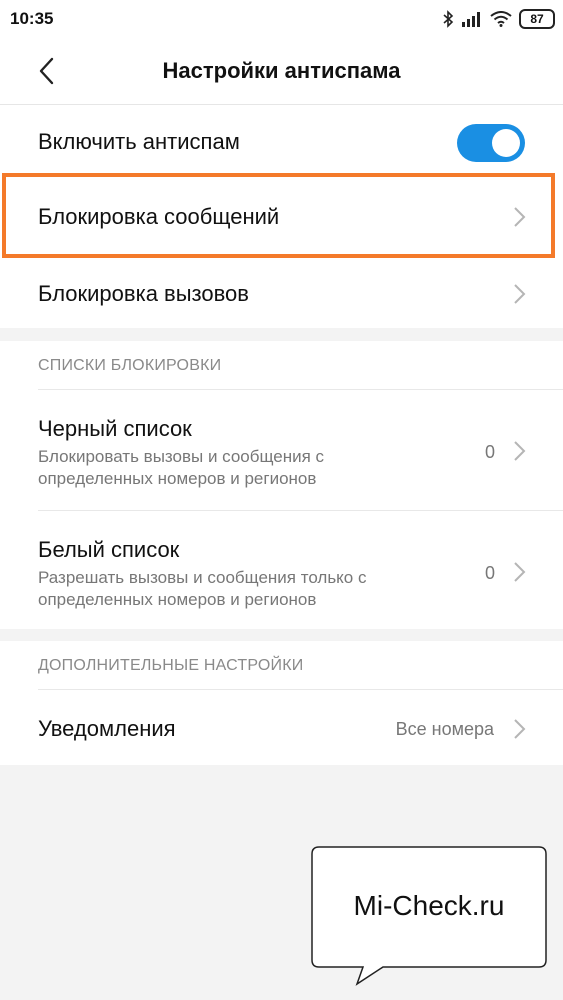 Image resolution: width=563 pixels, height=1000 pixels. I want to click on call-blocking-label: Блокировка вызовов, so click(143, 293).